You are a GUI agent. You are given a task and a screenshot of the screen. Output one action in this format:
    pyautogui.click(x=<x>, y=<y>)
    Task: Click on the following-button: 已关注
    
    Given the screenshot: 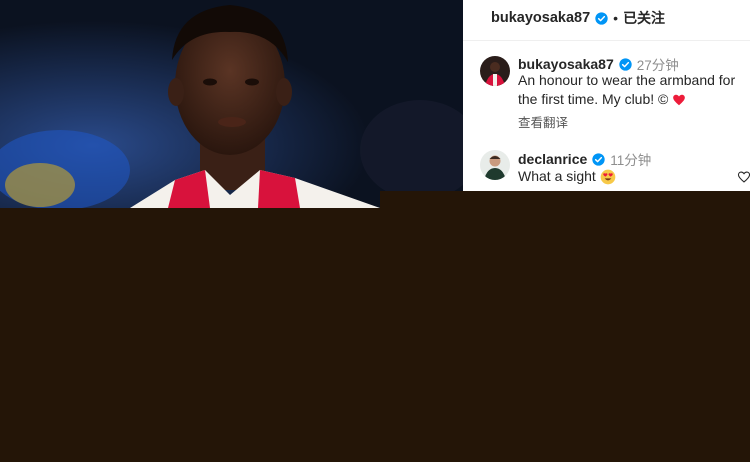 What is the action you would take?
    pyautogui.click(x=644, y=18)
    